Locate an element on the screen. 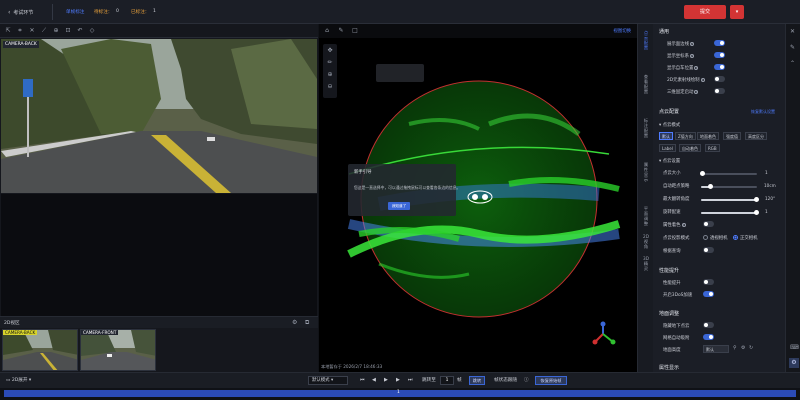  toggle-2d-ray is located at coordinates (719, 79).